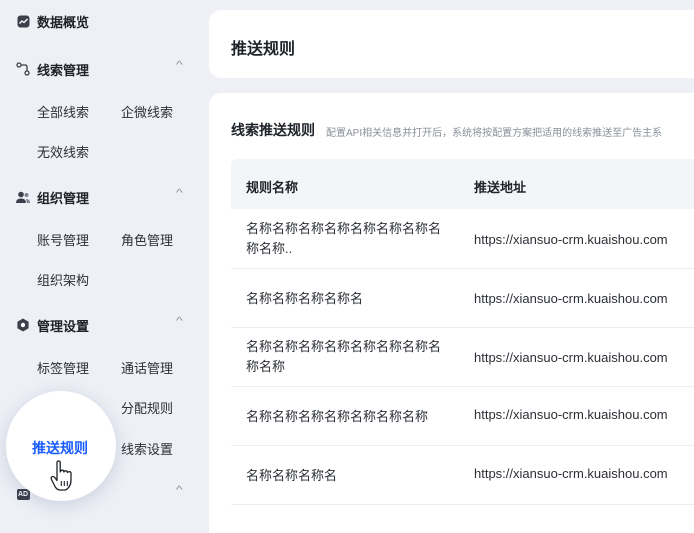  What do you see at coordinates (63, 279) in the screenshot?
I see `sidebar-item-org-structure: 组织架构` at bounding box center [63, 279].